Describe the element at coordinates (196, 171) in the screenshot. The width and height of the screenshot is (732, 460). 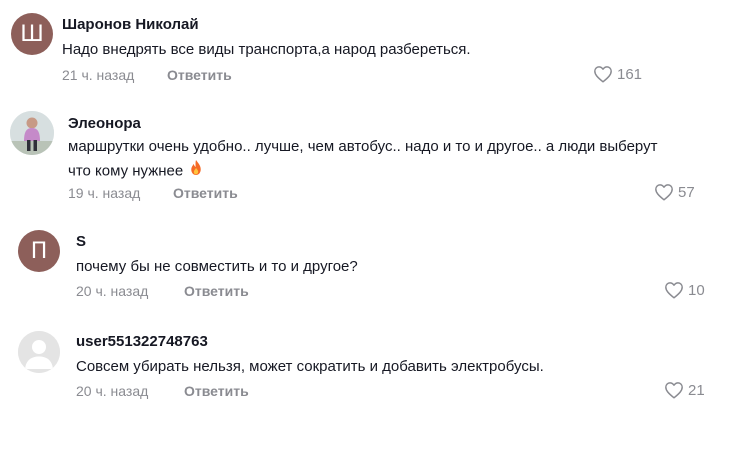
I see `fire-icon` at that location.